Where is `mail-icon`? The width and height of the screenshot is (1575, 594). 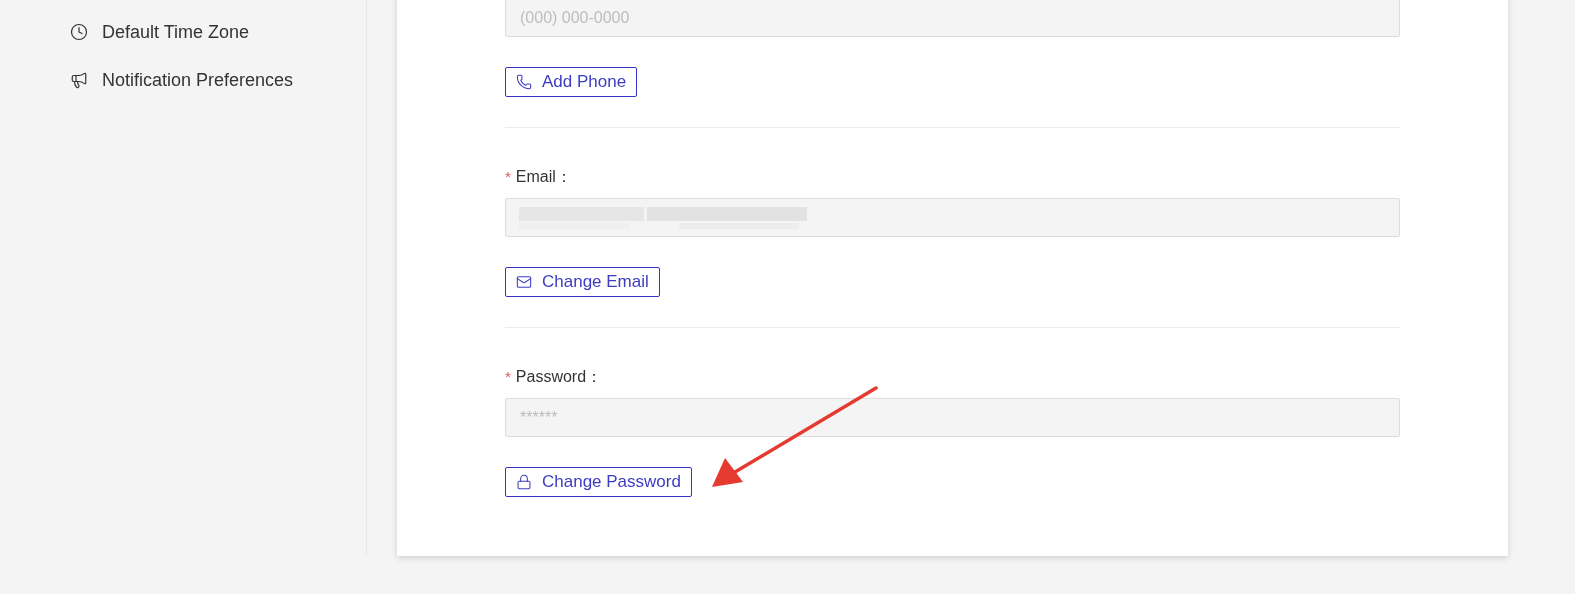
mail-icon is located at coordinates (524, 282).